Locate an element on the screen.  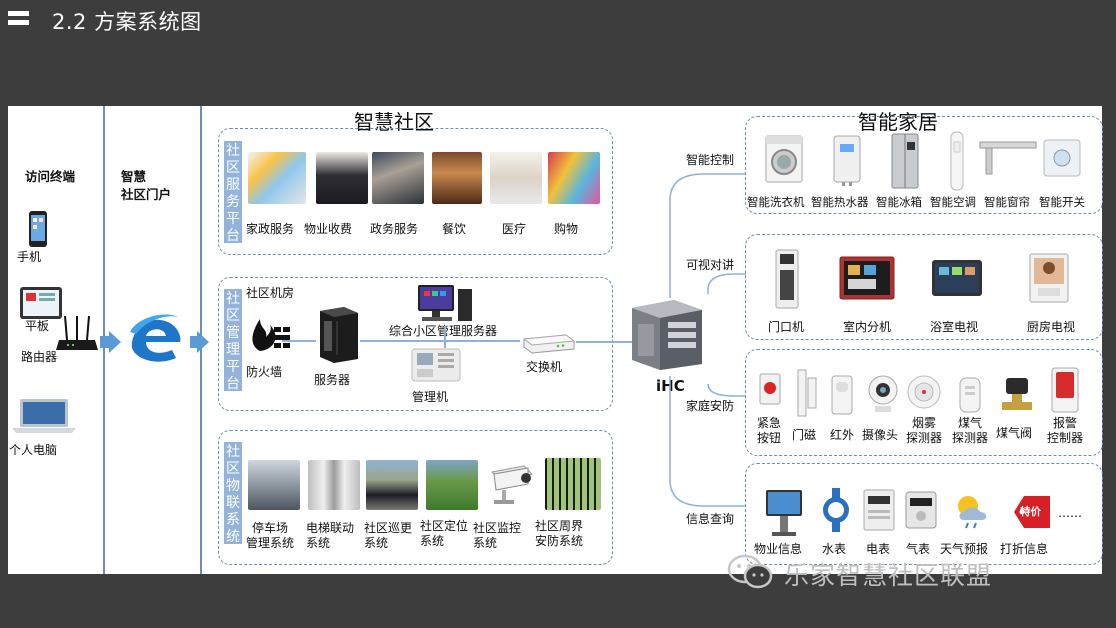
menu-icon is located at coordinates (18, 19).